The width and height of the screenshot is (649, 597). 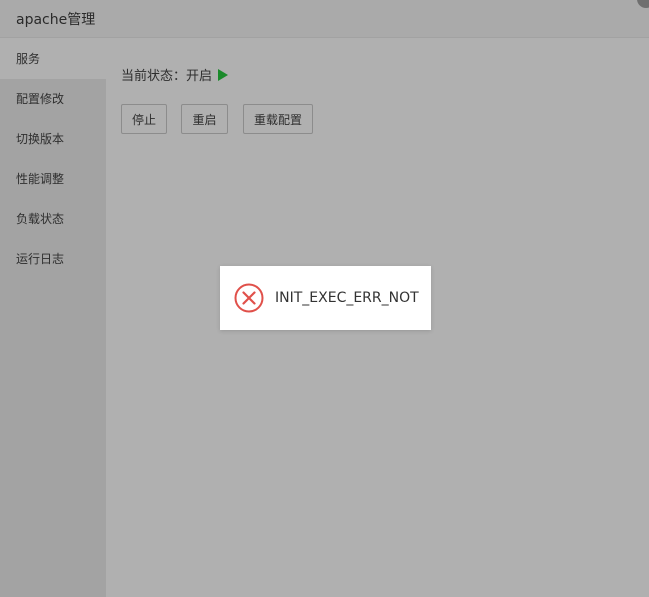 What do you see at coordinates (199, 76) in the screenshot?
I see `status-value: 开启` at bounding box center [199, 76].